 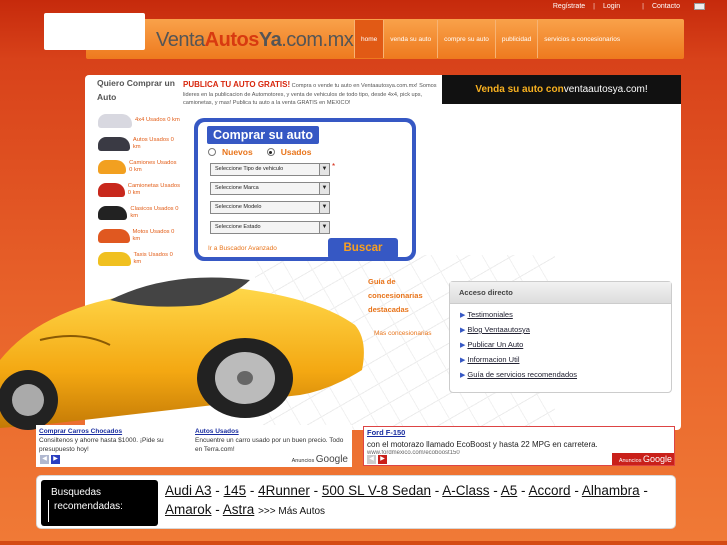 I want to click on category-item: Clasicos Usados 0 km, so click(x=139, y=212).